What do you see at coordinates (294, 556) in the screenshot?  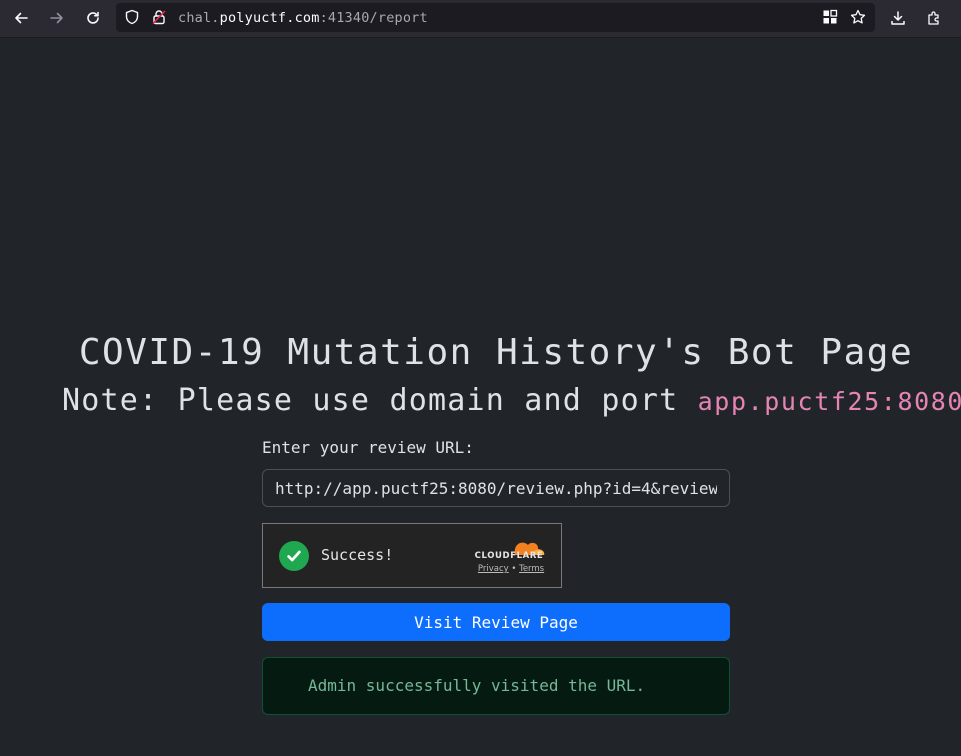 I see `check-icon` at bounding box center [294, 556].